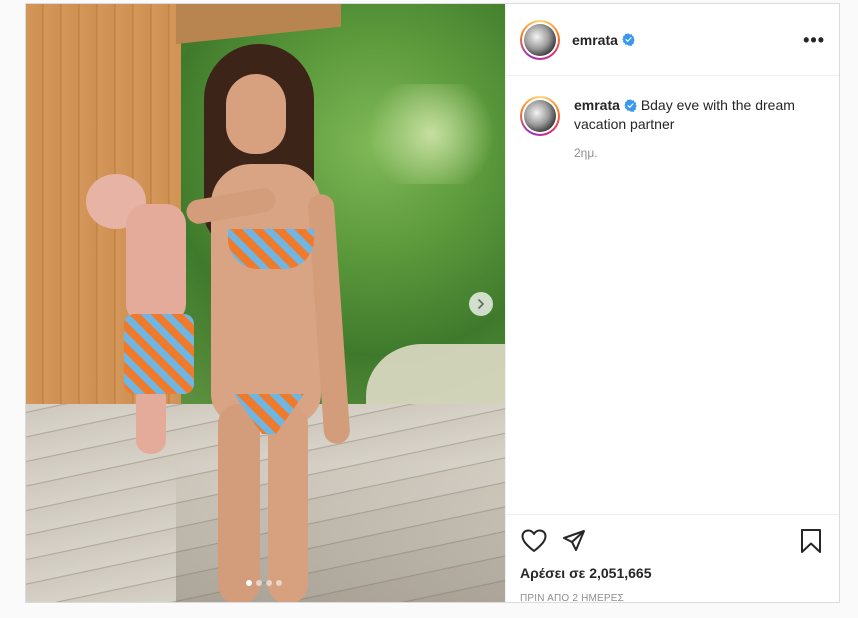  What do you see at coordinates (672, 598) in the screenshot?
I see `post-timestamp: ΠΡΙΝ ΑΠΟ 2 ΗΜΕΡΕΣ` at bounding box center [672, 598].